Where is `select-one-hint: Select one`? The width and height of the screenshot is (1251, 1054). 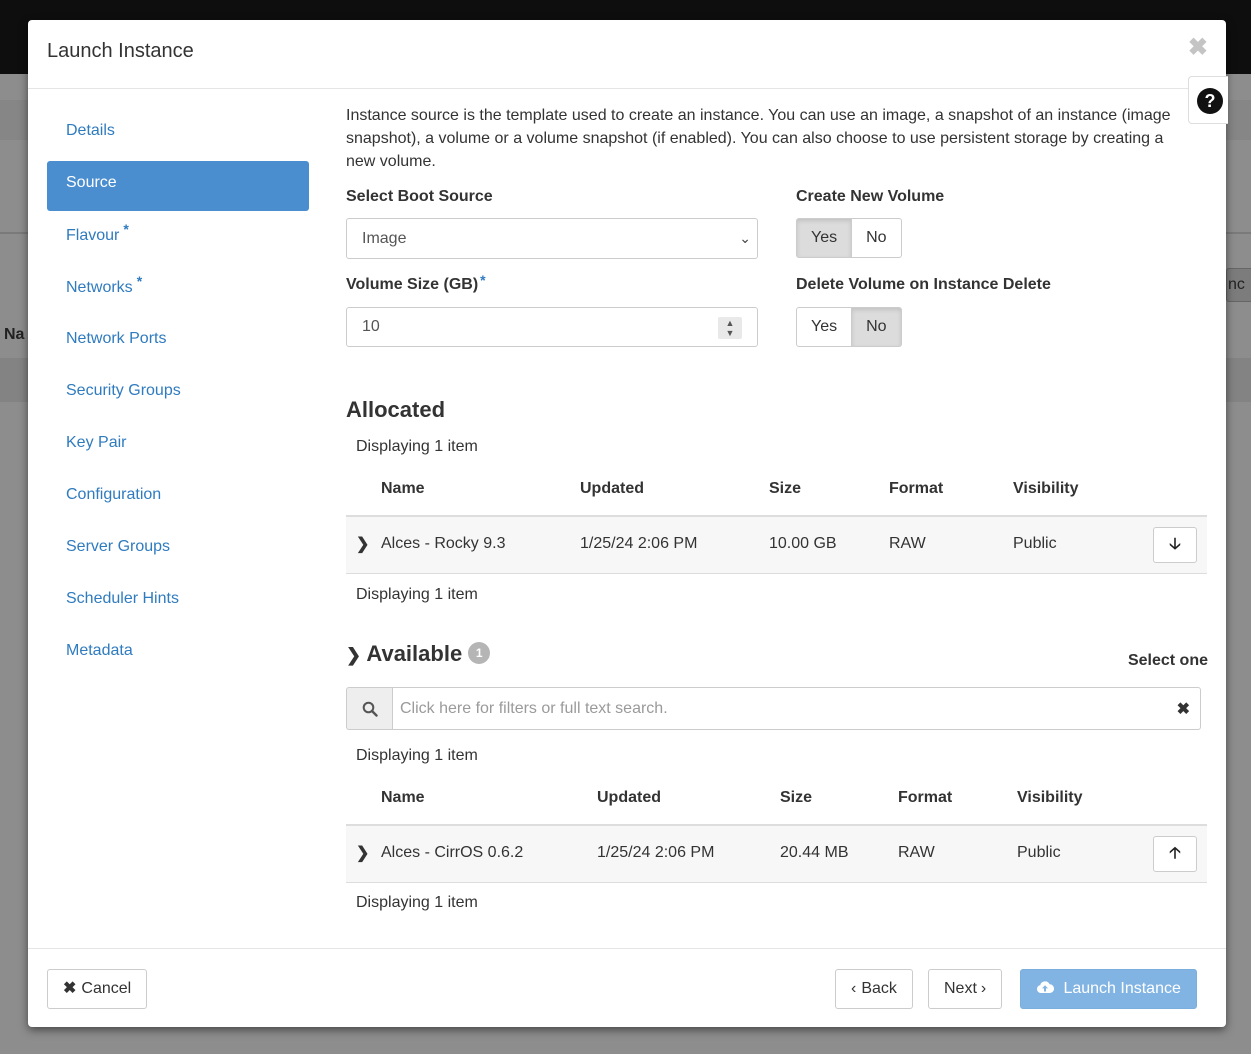 select-one-hint: Select one is located at coordinates (1167, 660).